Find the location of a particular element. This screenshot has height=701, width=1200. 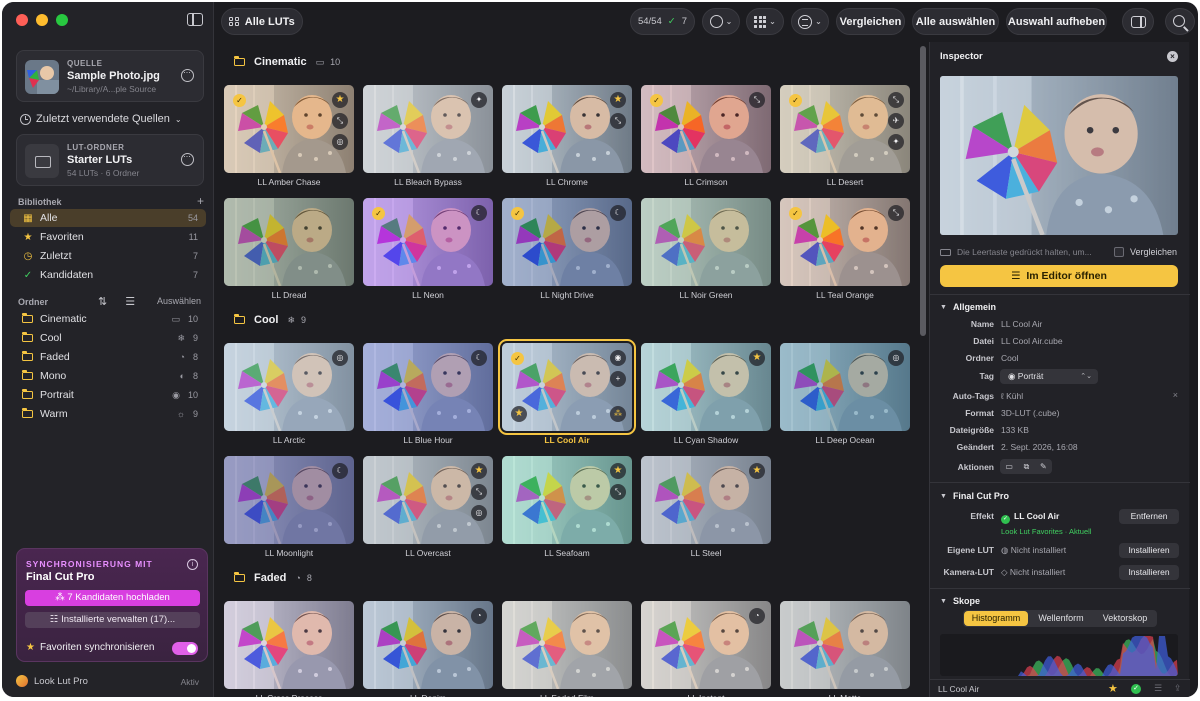

sort-icon: ⇅ is located at coordinates (102, 301).